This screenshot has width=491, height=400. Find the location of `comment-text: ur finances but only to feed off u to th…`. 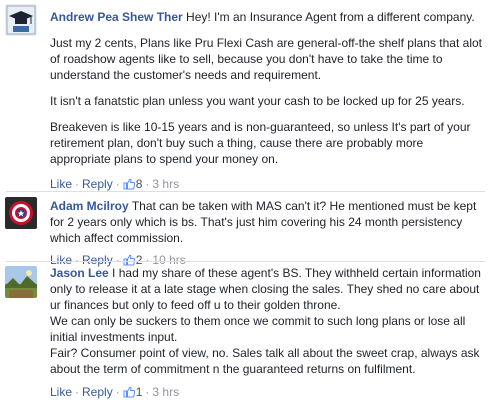

comment-text: ur finances but only to feed off u to th… is located at coordinates (195, 305).